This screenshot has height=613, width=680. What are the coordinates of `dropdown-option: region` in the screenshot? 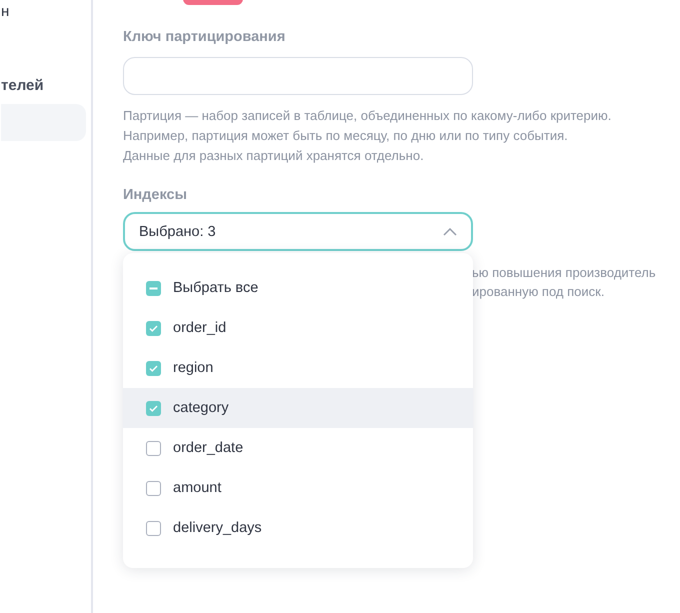 It's located at (298, 368).